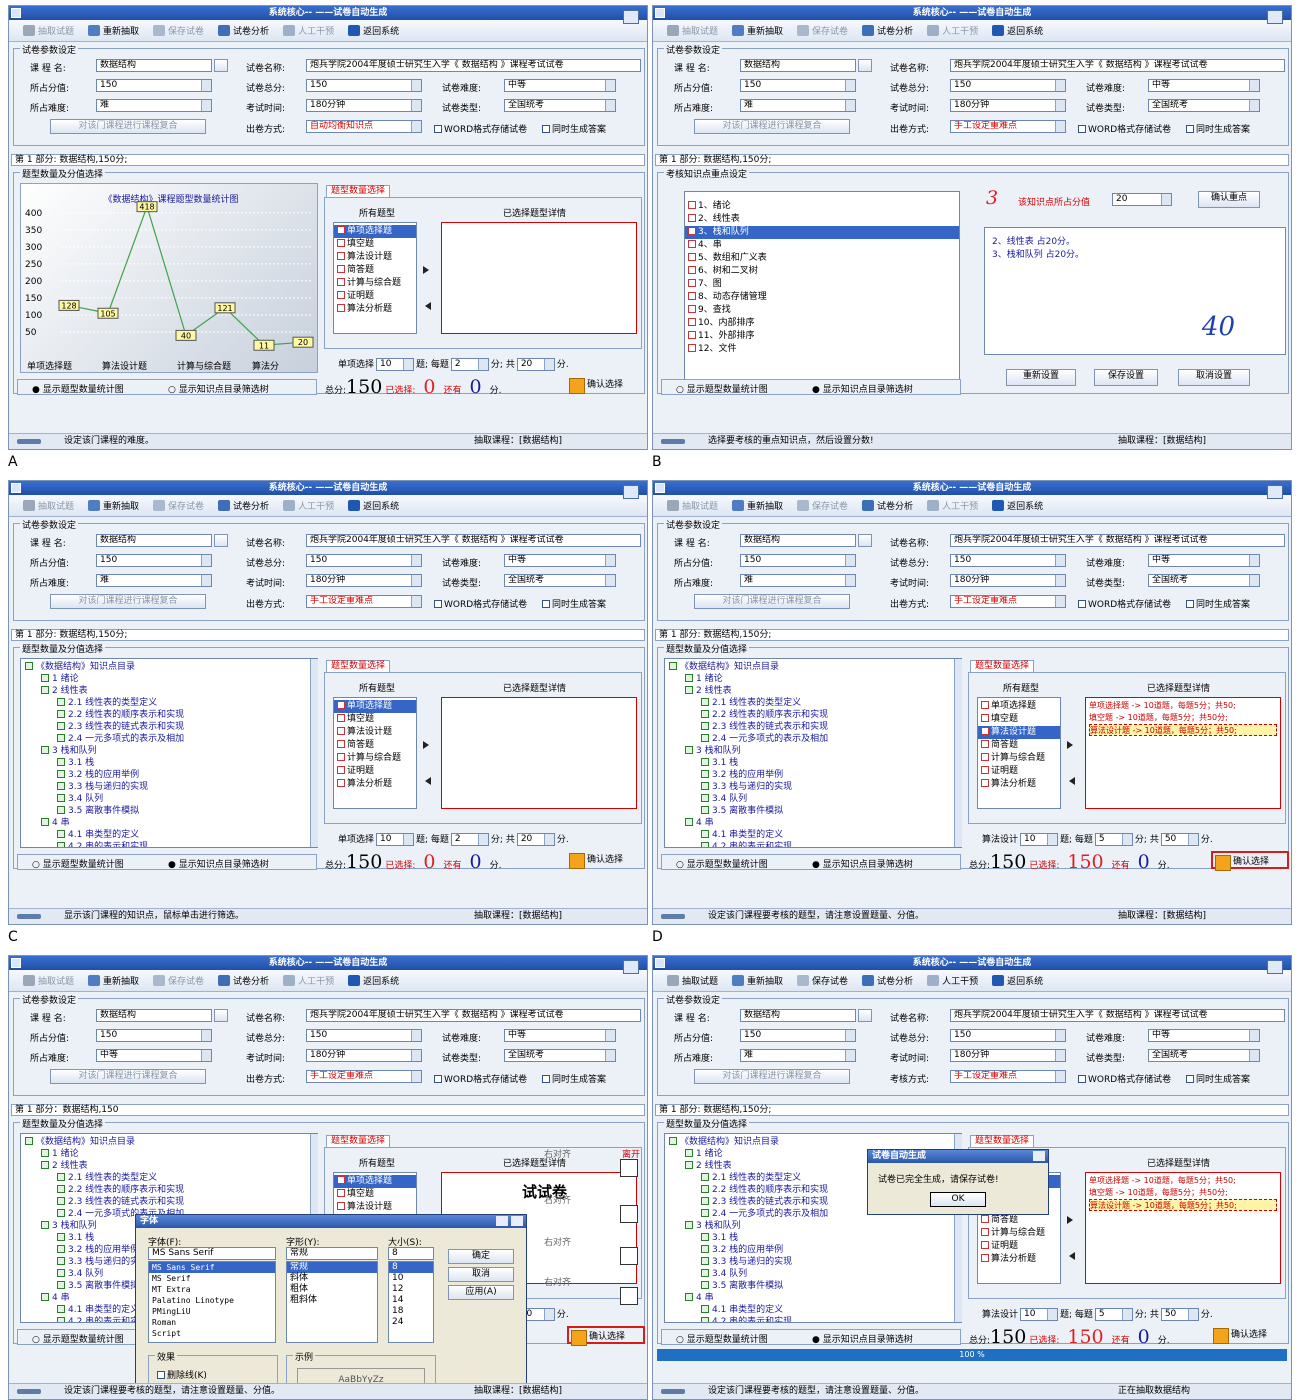  I want to click on qtype-item: 算法设计题, so click(1019, 732).